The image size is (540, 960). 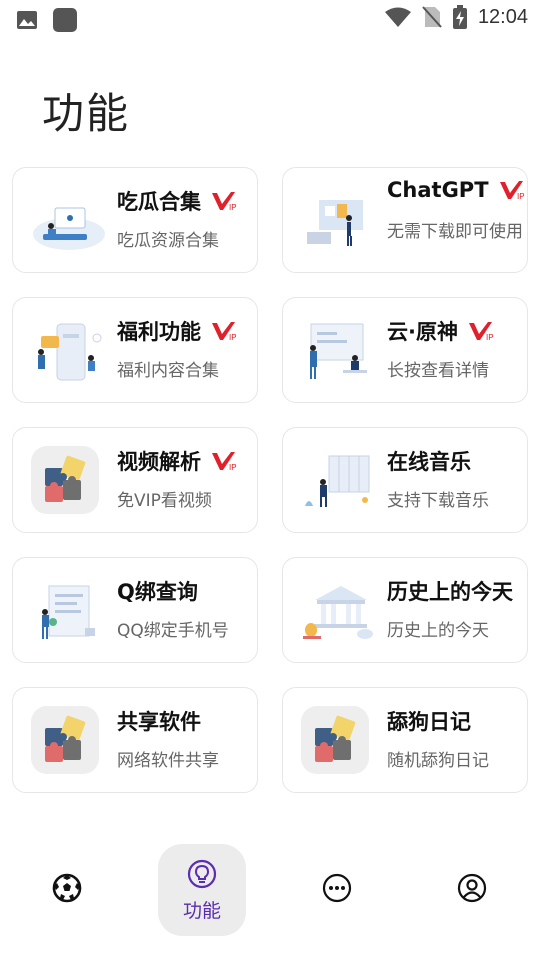 What do you see at coordinates (432, 17) in the screenshot?
I see `no-sim-icon` at bounding box center [432, 17].